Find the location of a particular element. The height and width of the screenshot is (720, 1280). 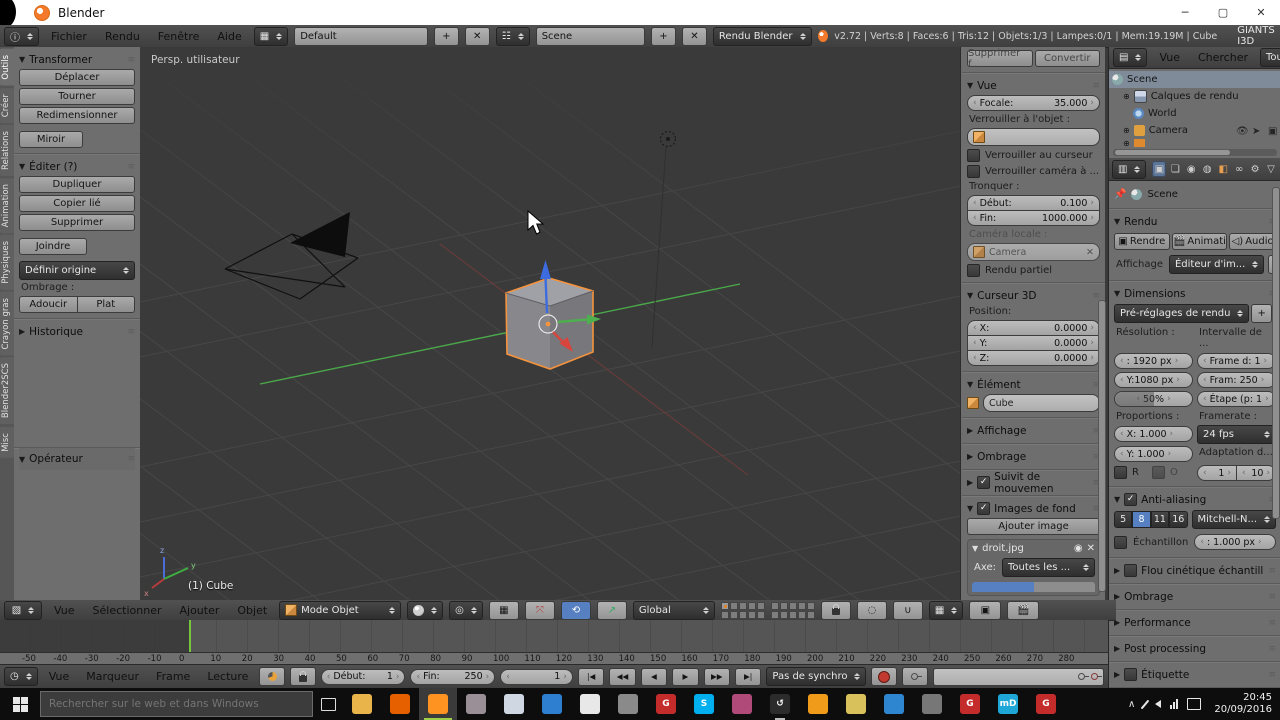

taskbar-clock: 20:45 20/09/2016 is located at coordinates (1243, 704).